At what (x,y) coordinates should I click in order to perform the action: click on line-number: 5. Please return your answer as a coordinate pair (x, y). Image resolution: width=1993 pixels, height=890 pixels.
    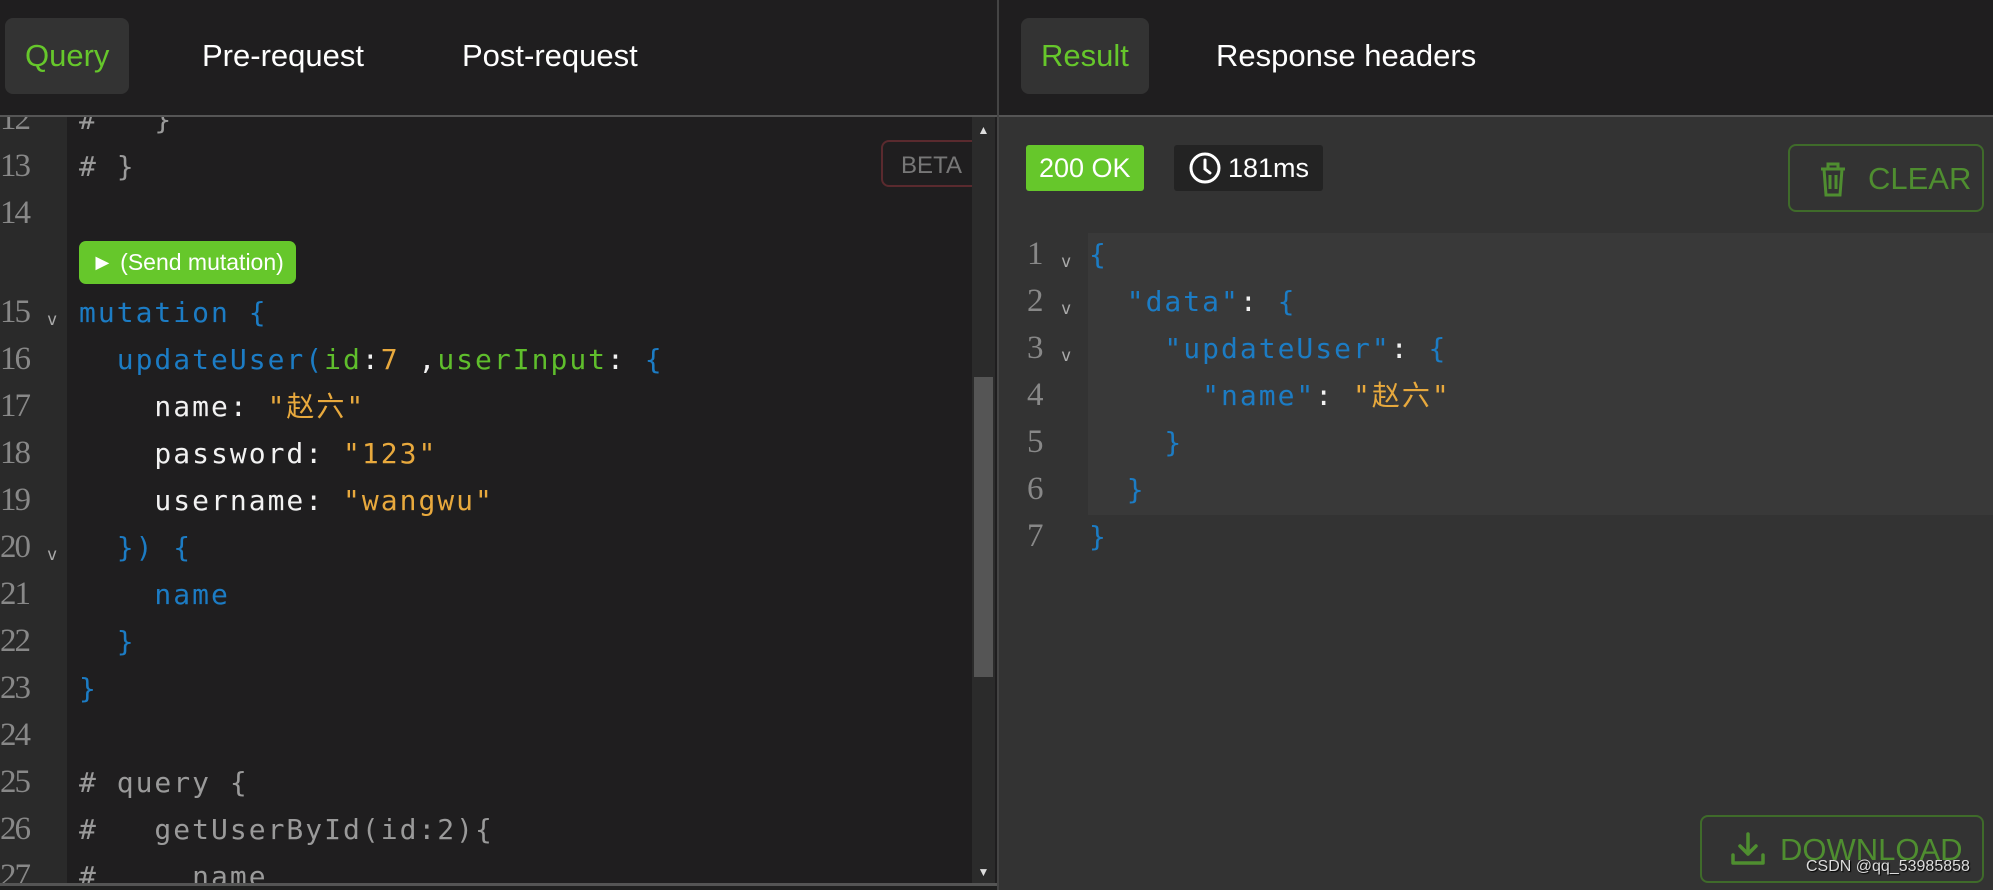
    Looking at the image, I should click on (1035, 442).